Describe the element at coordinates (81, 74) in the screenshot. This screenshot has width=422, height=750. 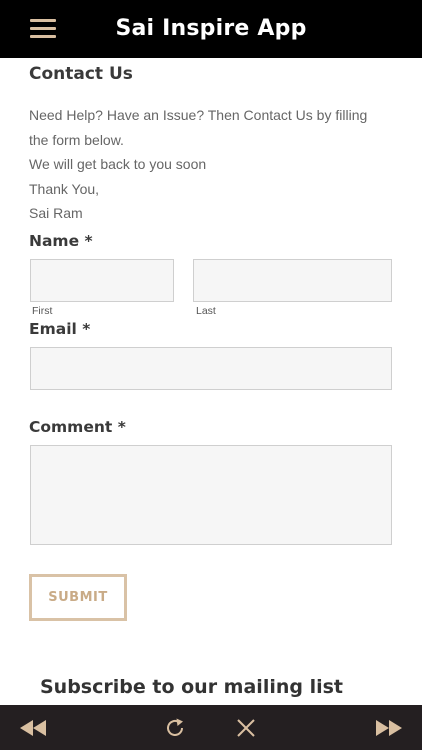
I see `page-title: Contact Us` at that location.